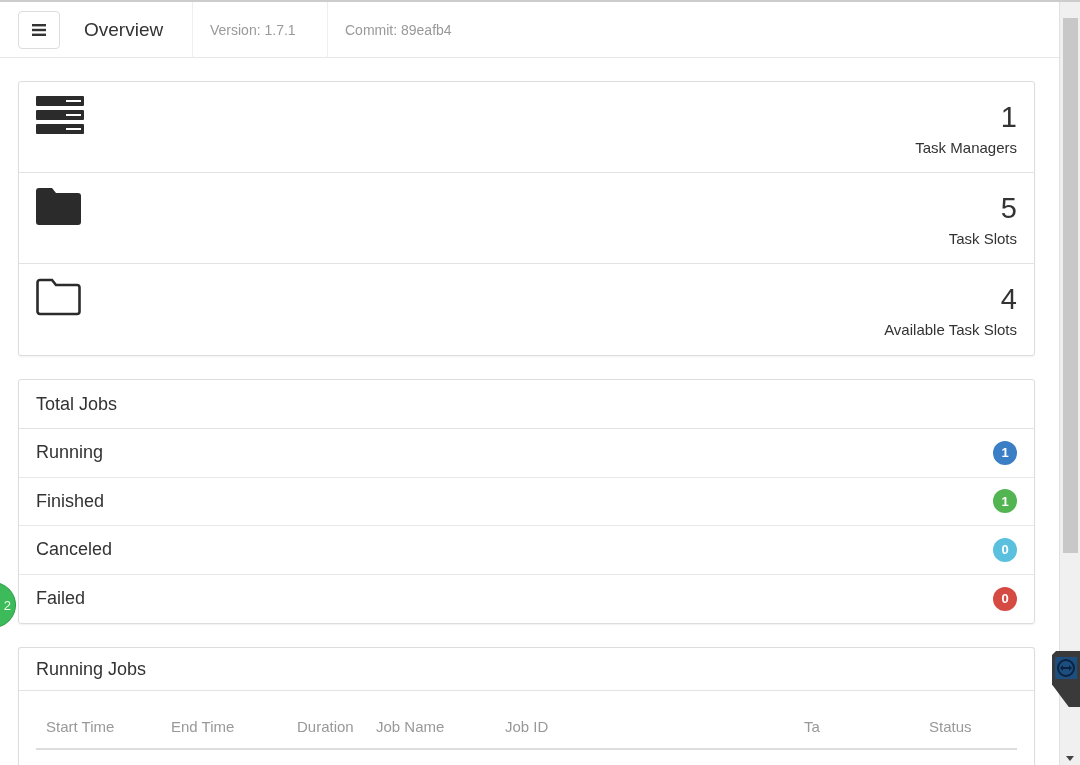 The height and width of the screenshot is (765, 1080). I want to click on job-status-row: Canceled 0, so click(526, 550).